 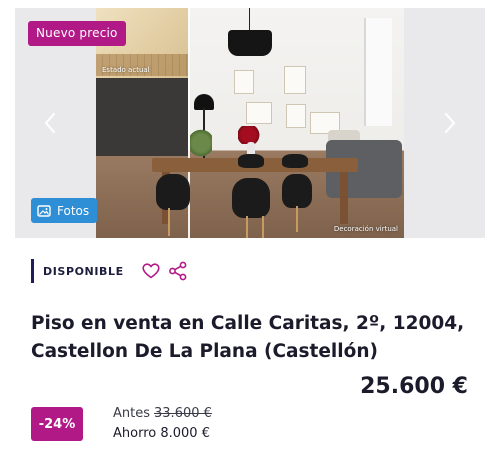 I want to click on discount-badge: -24%, so click(x=57, y=424).